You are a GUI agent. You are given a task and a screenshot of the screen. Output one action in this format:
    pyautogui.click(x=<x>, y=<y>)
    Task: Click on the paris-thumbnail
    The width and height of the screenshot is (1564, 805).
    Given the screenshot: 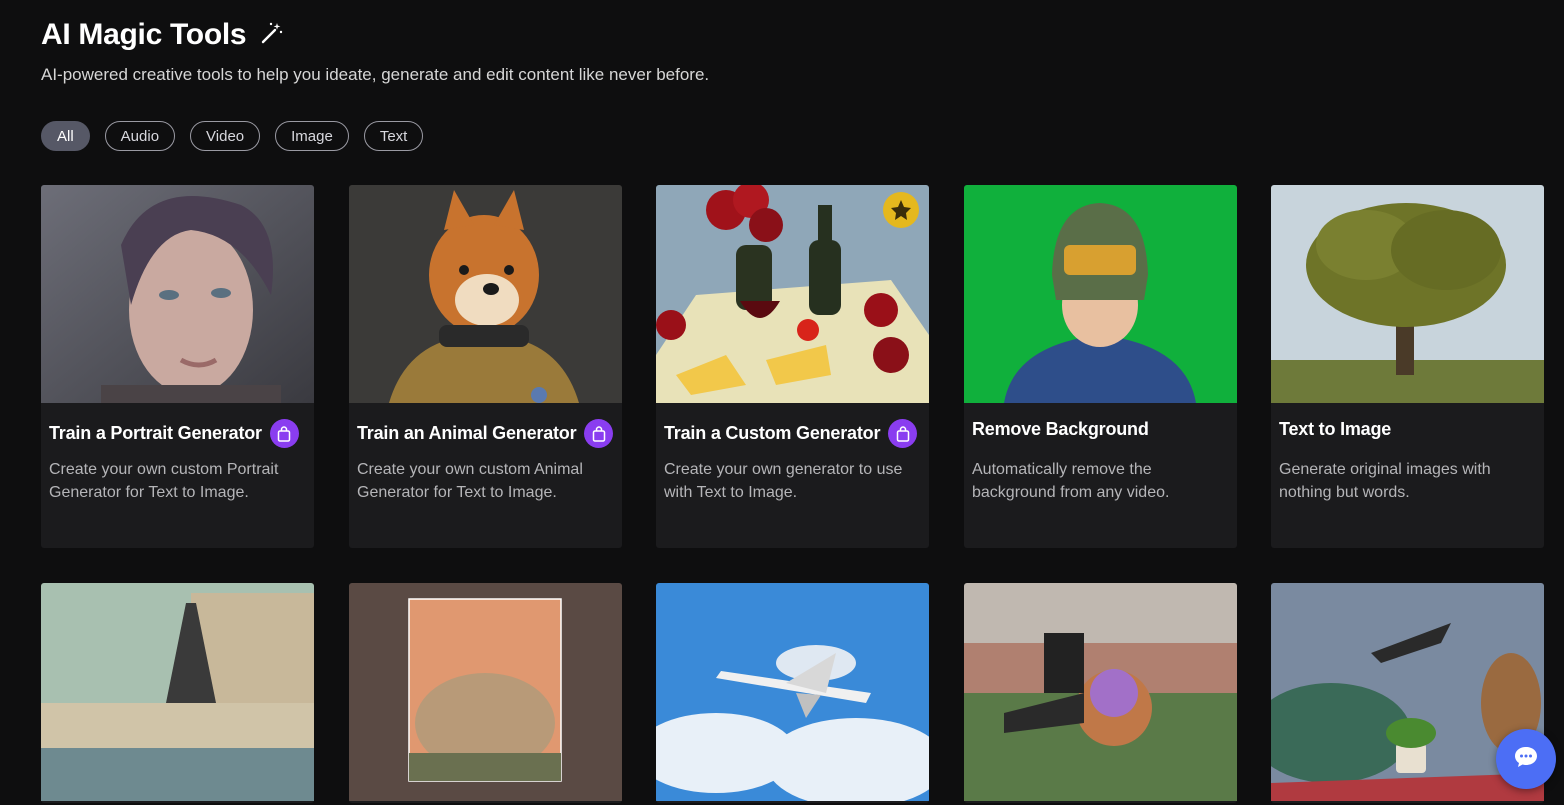 What is the action you would take?
    pyautogui.click(x=177, y=692)
    